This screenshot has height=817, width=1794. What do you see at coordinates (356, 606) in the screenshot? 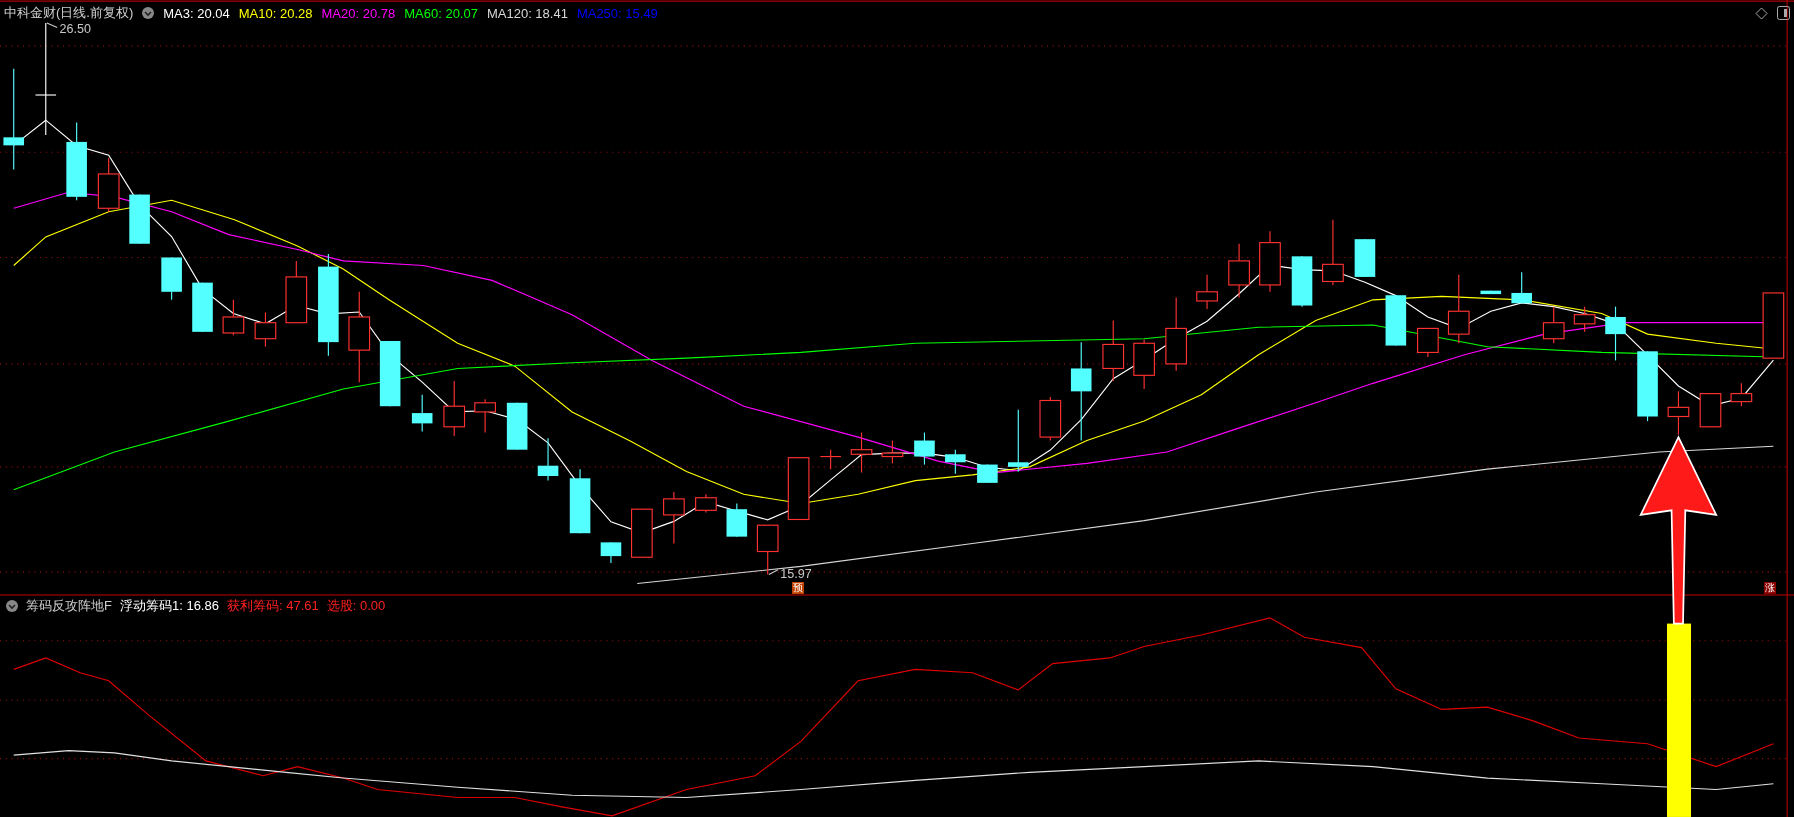
I see `indicator-value: 选股: 0.00` at bounding box center [356, 606].